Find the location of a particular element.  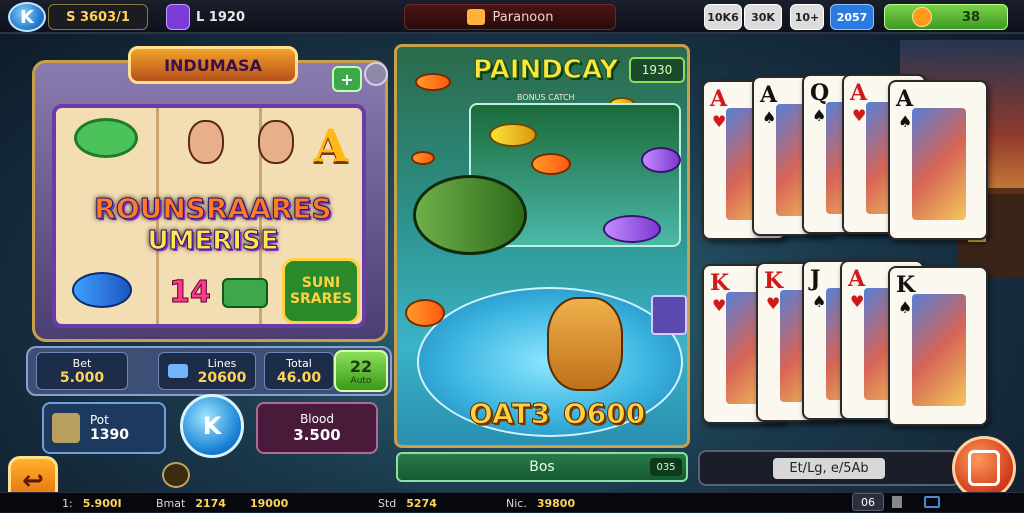

avatar is located at coordinates (176, 475).